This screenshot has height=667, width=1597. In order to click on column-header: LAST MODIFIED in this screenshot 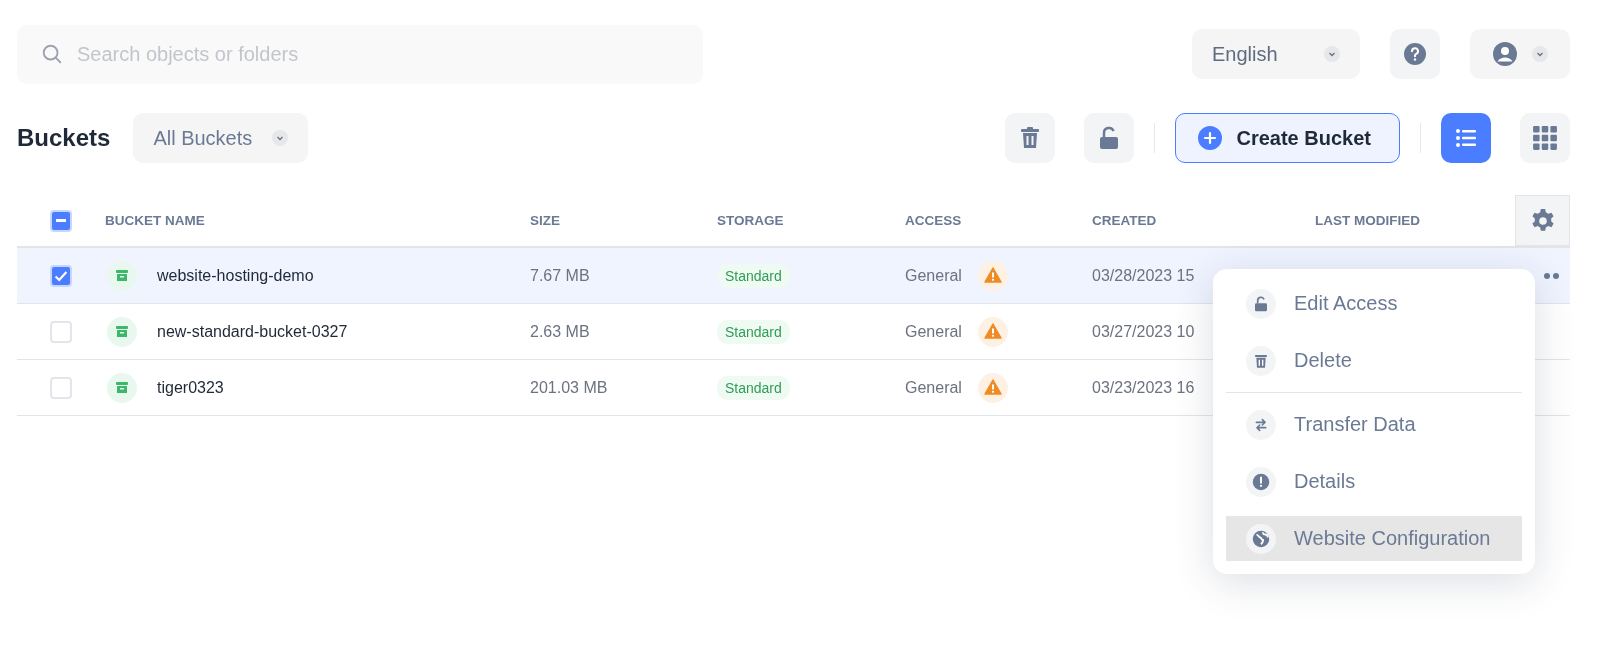, I will do `click(1367, 220)`.